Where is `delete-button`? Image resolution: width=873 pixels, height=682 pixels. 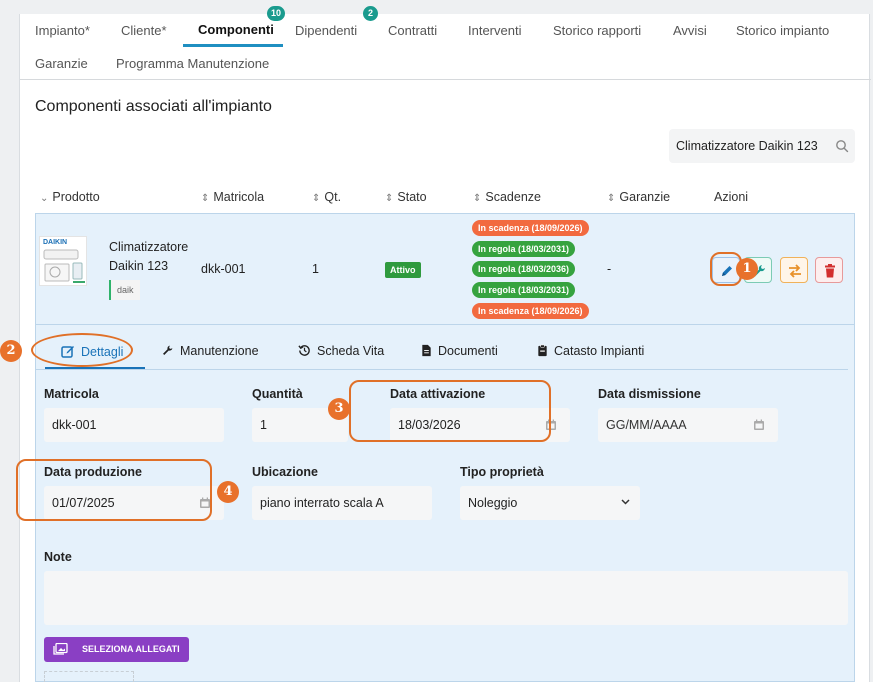 delete-button is located at coordinates (829, 270).